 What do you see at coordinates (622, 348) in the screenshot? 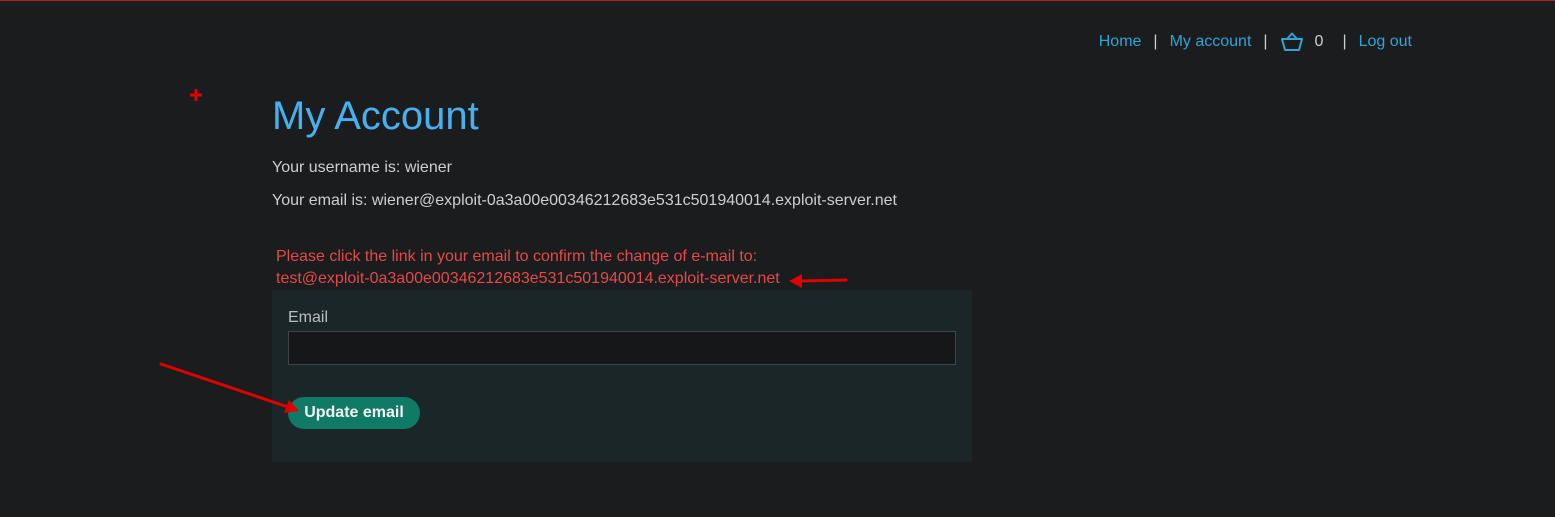
I see `email-input` at bounding box center [622, 348].